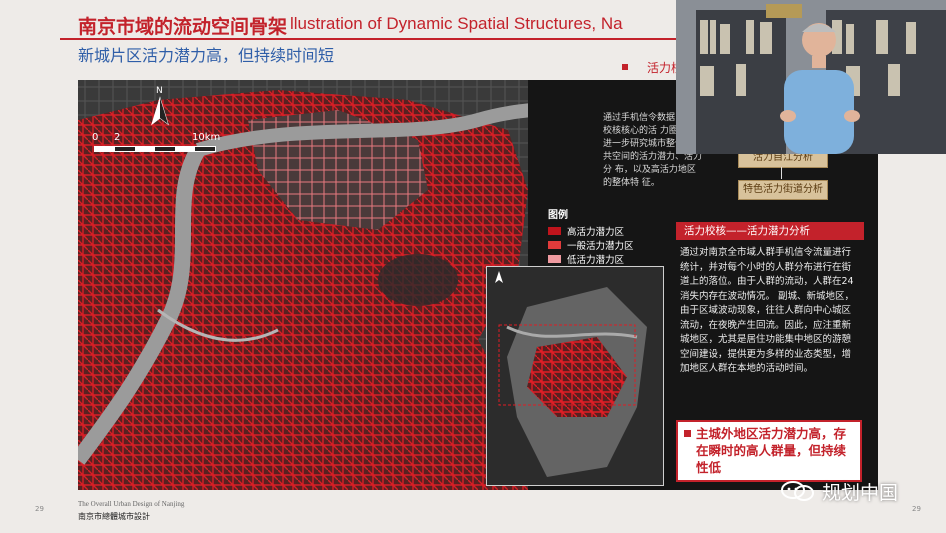 The width and height of the screenshot is (946, 533). Describe the element at coordinates (183, 27) in the screenshot. I see `slide-title-chinese: 南京市域的流动空间骨架` at that location.